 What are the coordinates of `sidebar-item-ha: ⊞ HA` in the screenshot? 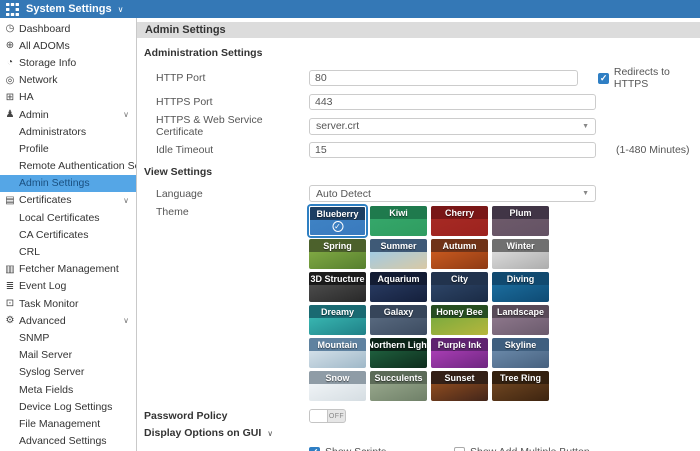 It's located at (68, 97).